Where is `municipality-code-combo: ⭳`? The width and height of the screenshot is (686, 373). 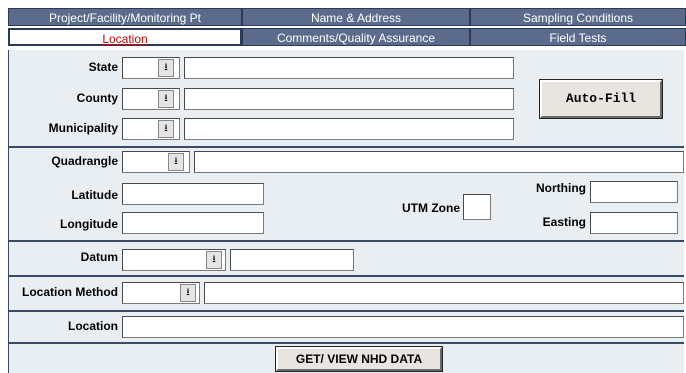 municipality-code-combo: ⭳ is located at coordinates (151, 129).